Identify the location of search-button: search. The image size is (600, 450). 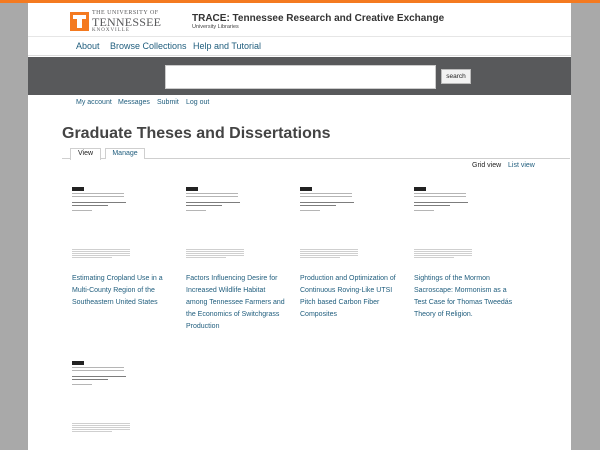
(456, 76).